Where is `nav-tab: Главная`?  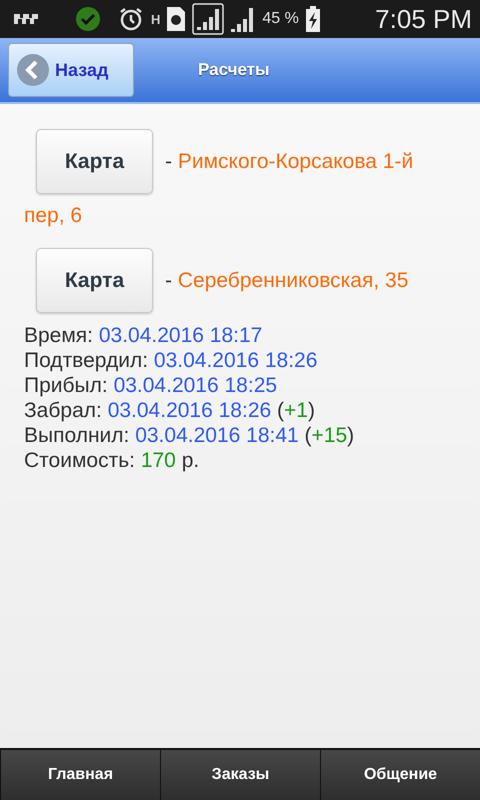
nav-tab: Главная is located at coordinates (80, 775).